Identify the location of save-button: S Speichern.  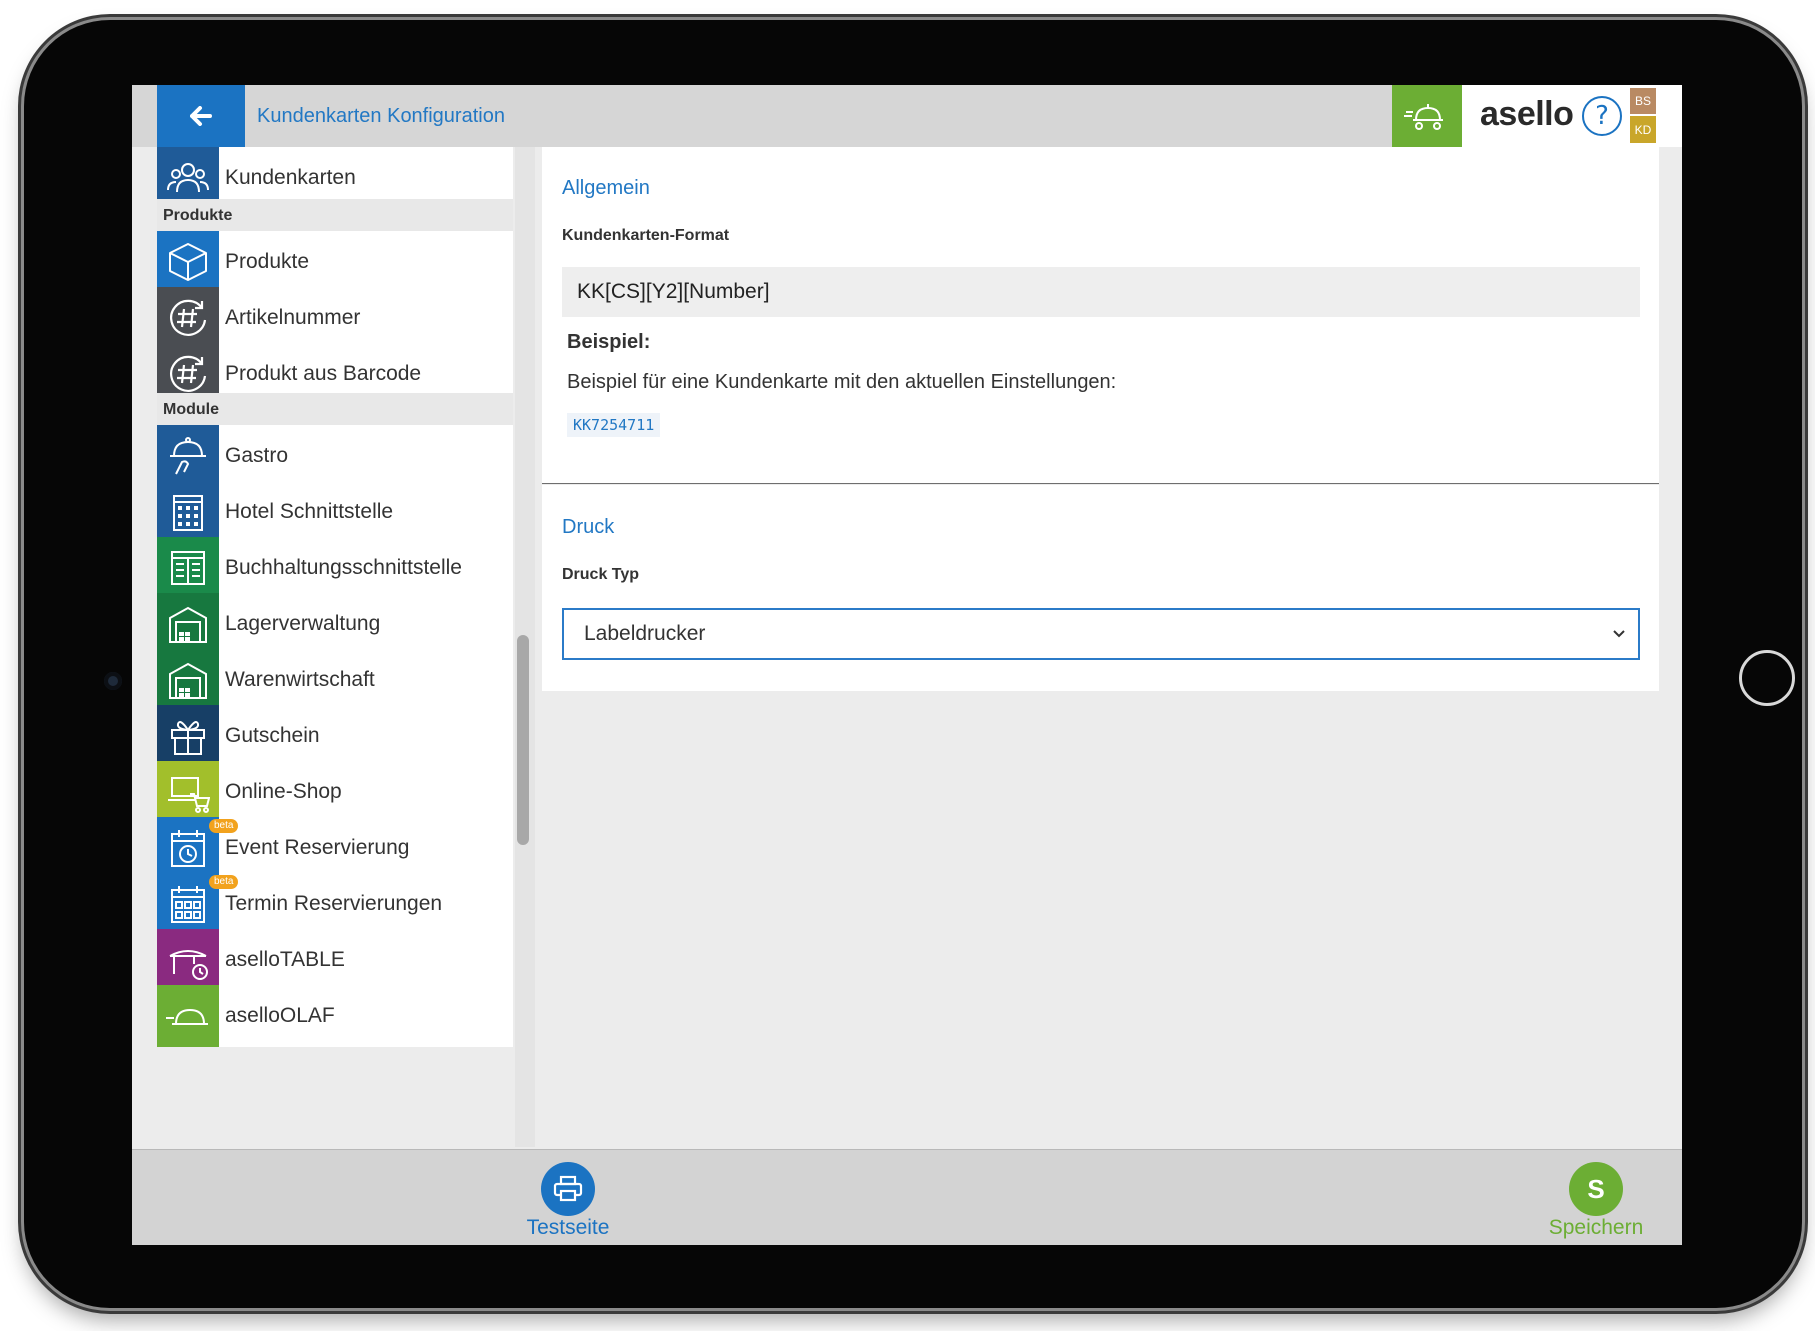
(1596, 1197).